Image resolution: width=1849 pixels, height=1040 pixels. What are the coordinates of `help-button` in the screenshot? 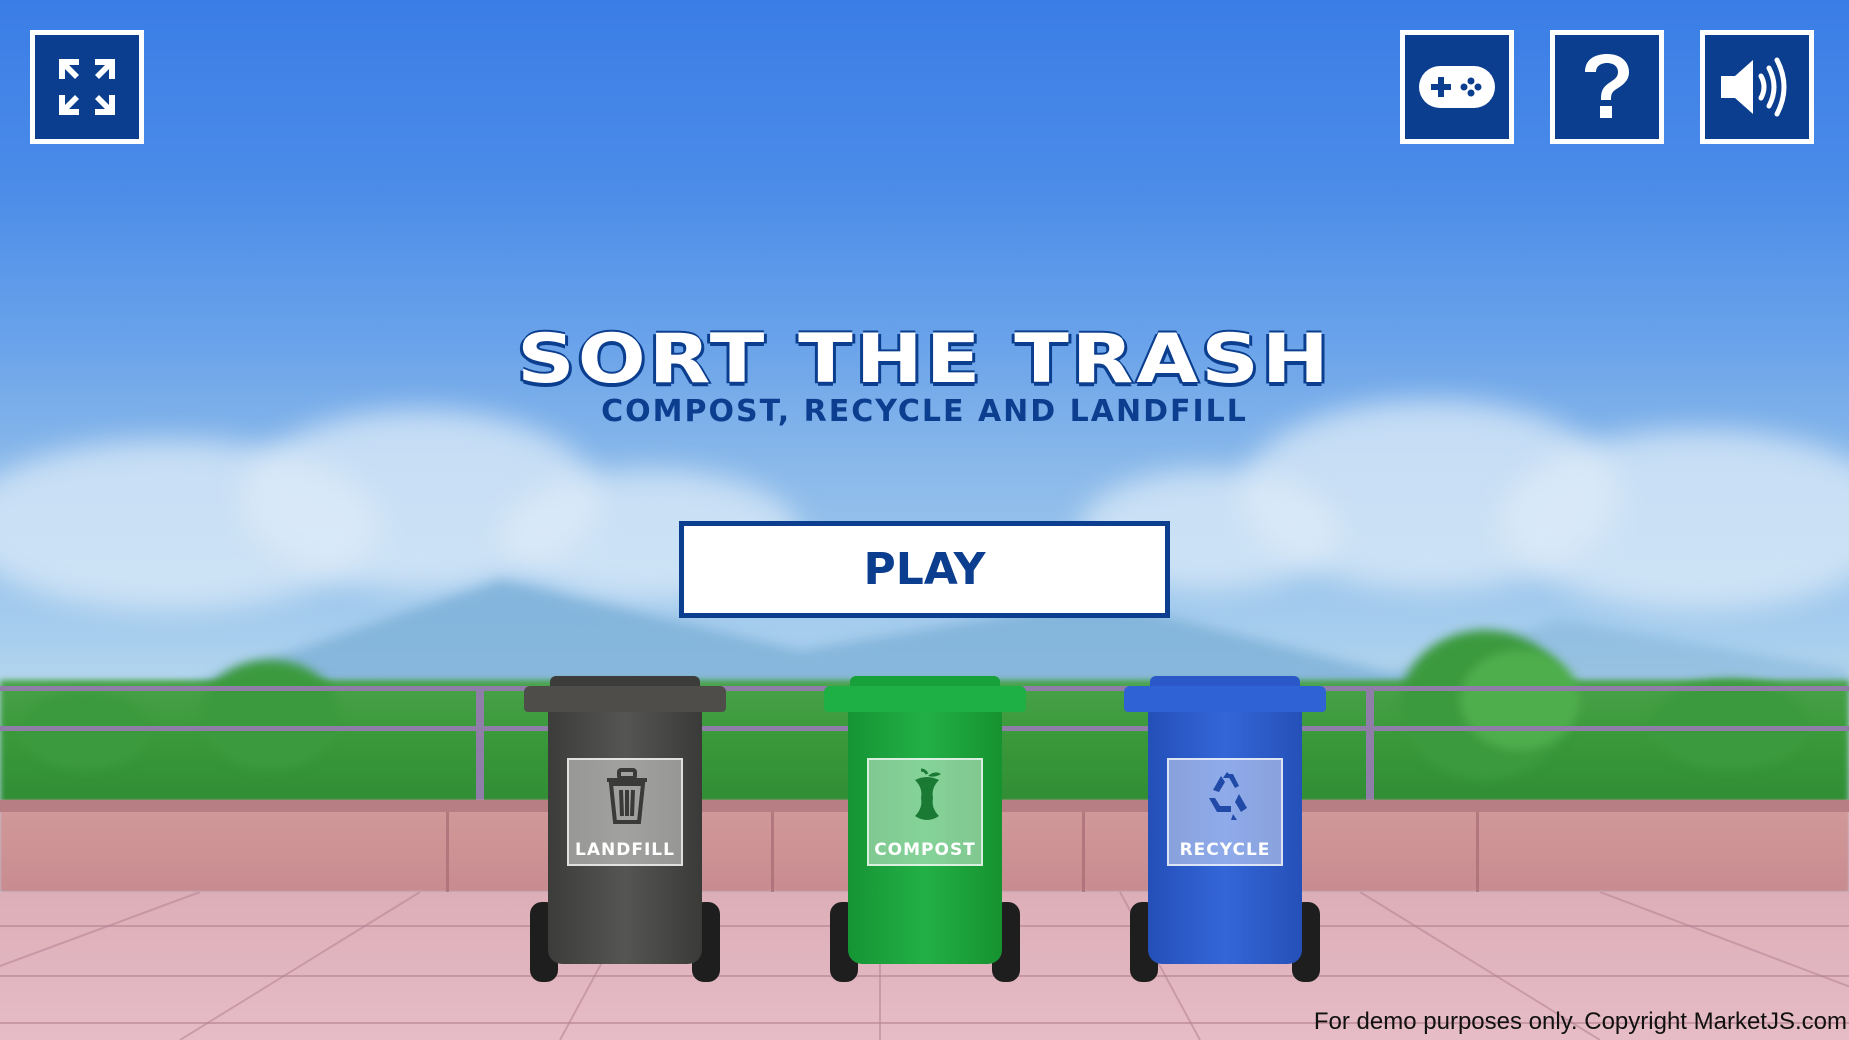 It's located at (1607, 87).